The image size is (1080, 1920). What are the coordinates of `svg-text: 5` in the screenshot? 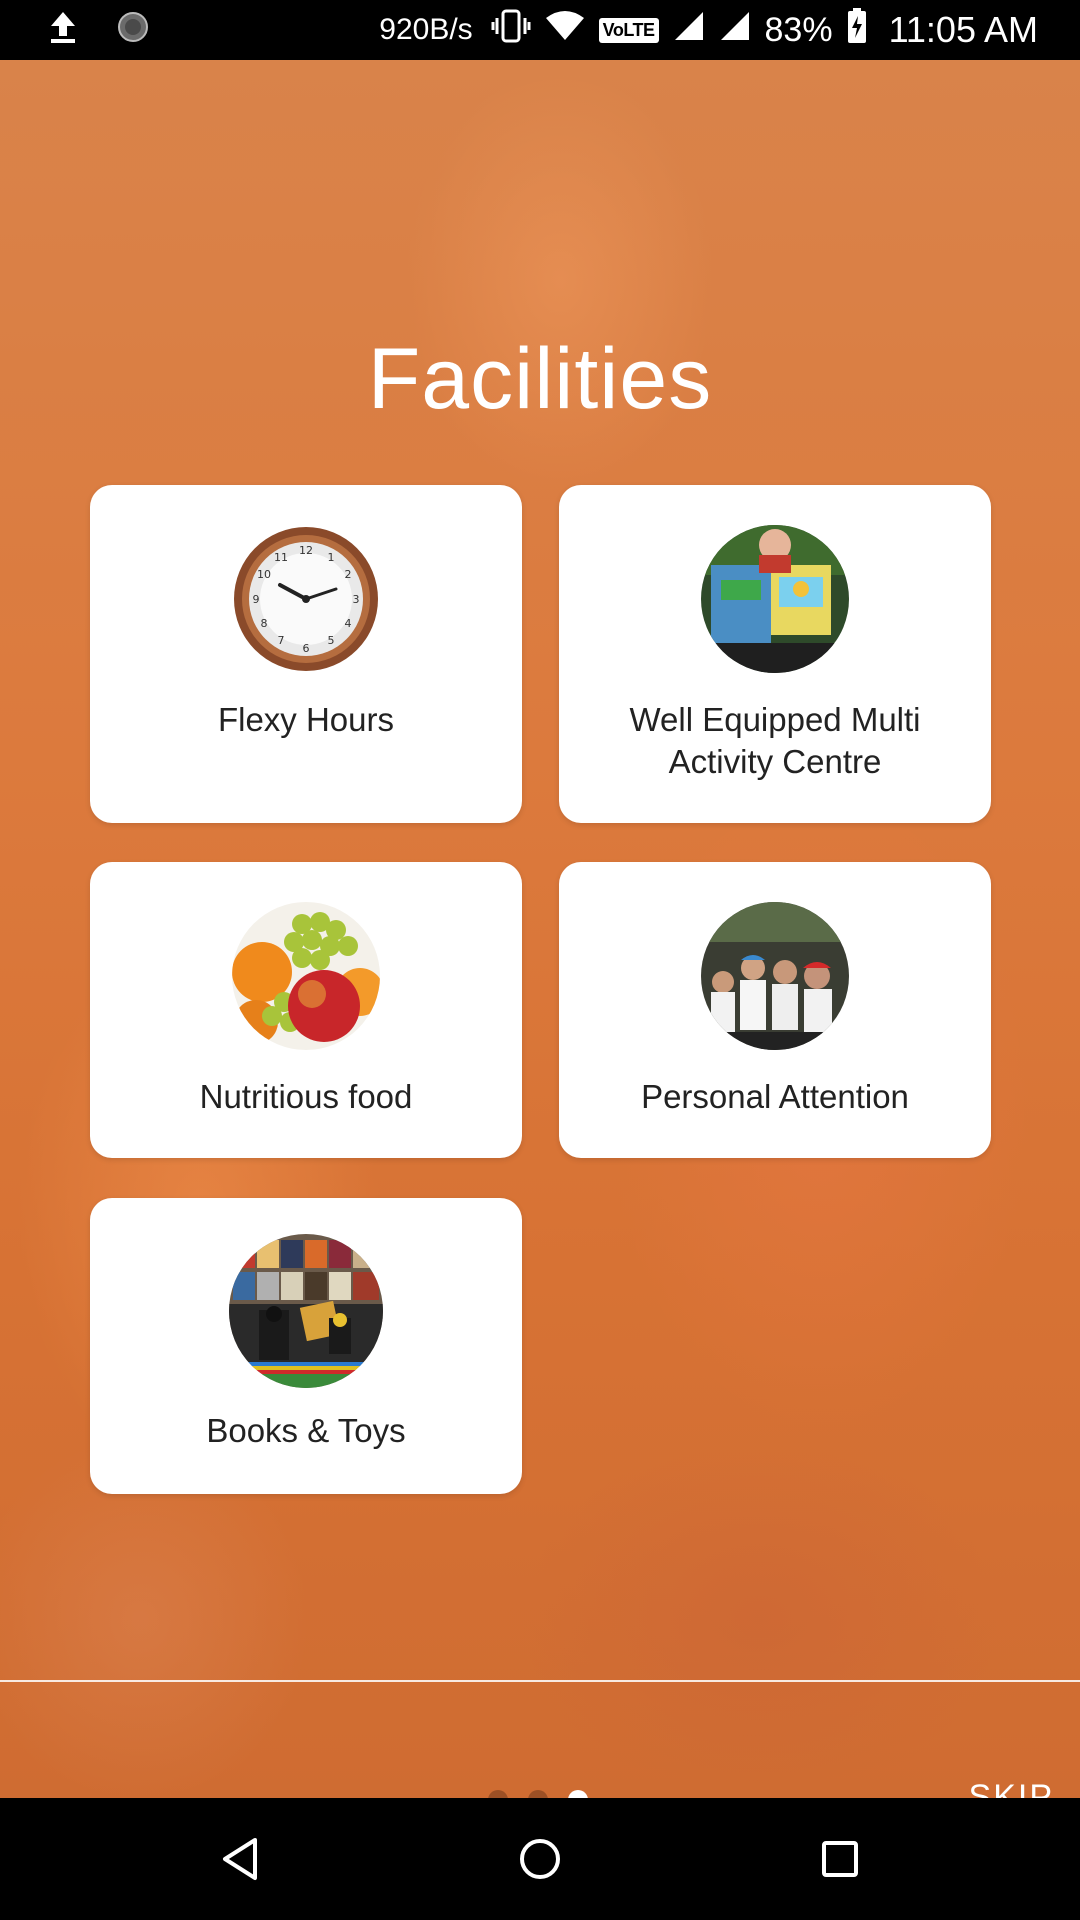 It's located at (331, 640).